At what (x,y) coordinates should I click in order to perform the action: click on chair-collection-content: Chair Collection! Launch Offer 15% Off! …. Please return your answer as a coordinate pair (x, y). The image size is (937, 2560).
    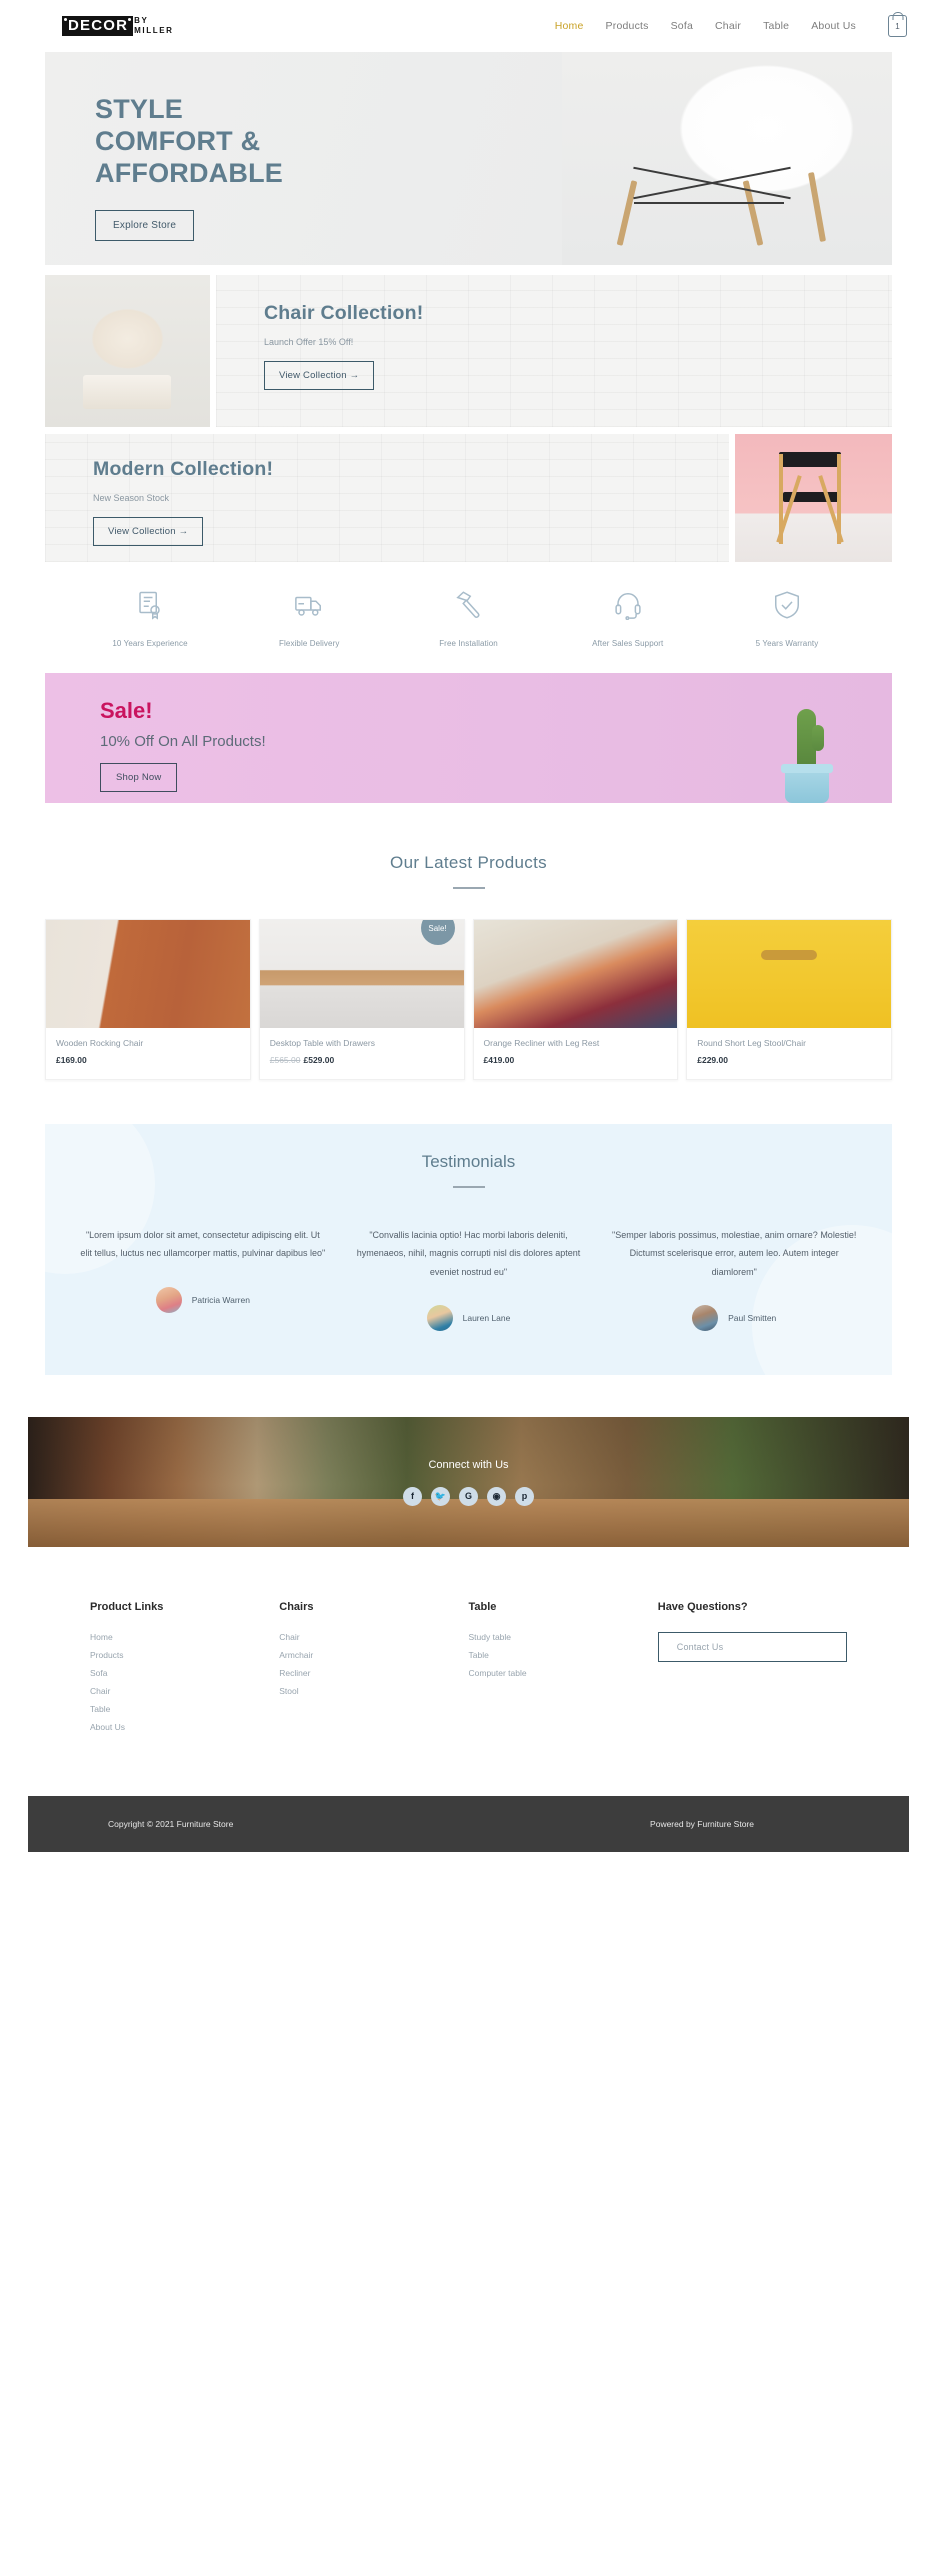
    Looking at the image, I should click on (554, 351).